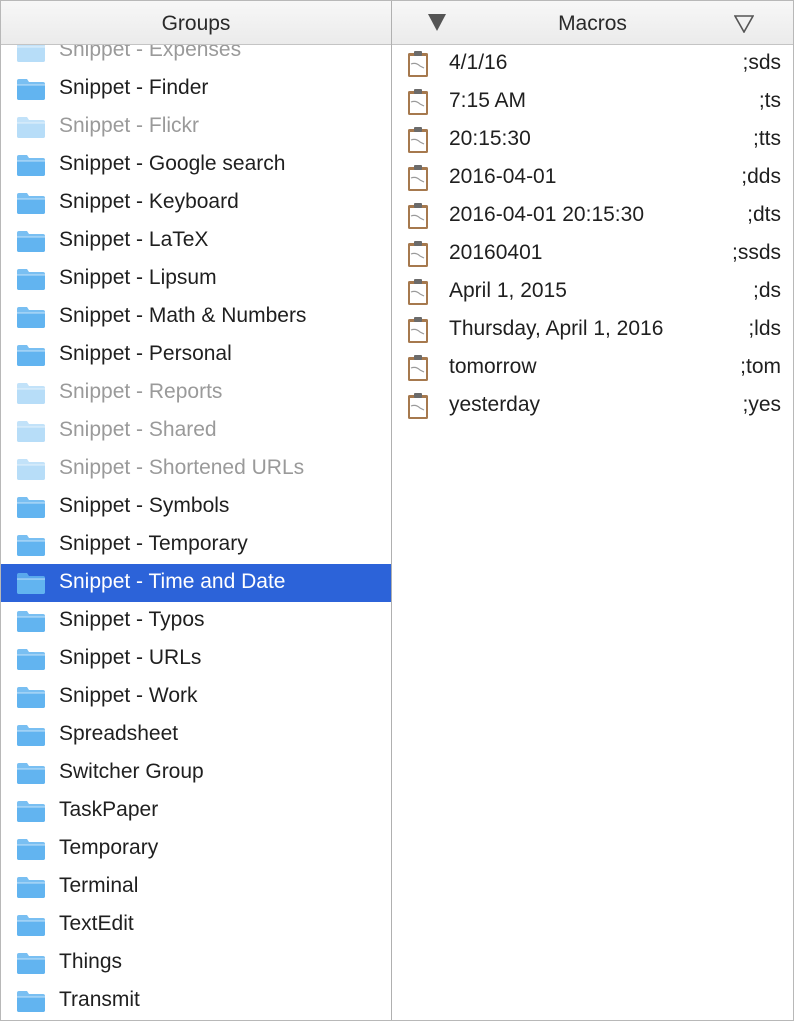 The image size is (794, 1021). I want to click on macro-row: Thursday, April 1, 2016 ;lds, so click(592, 330).